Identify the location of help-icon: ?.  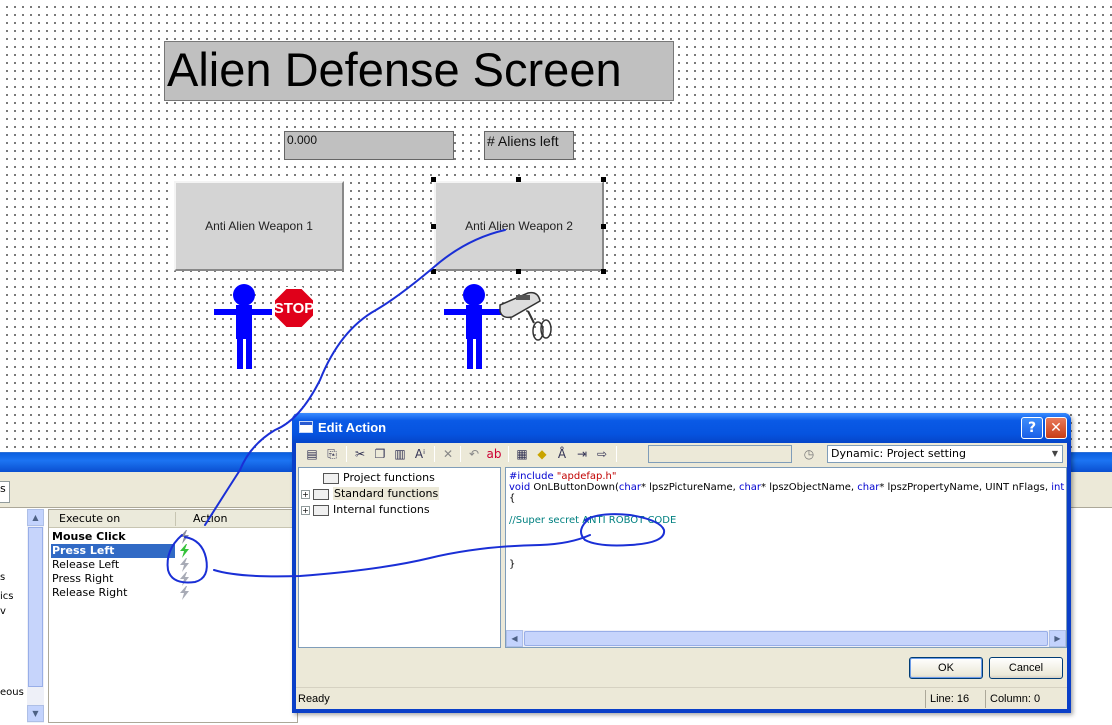
(1032, 428).